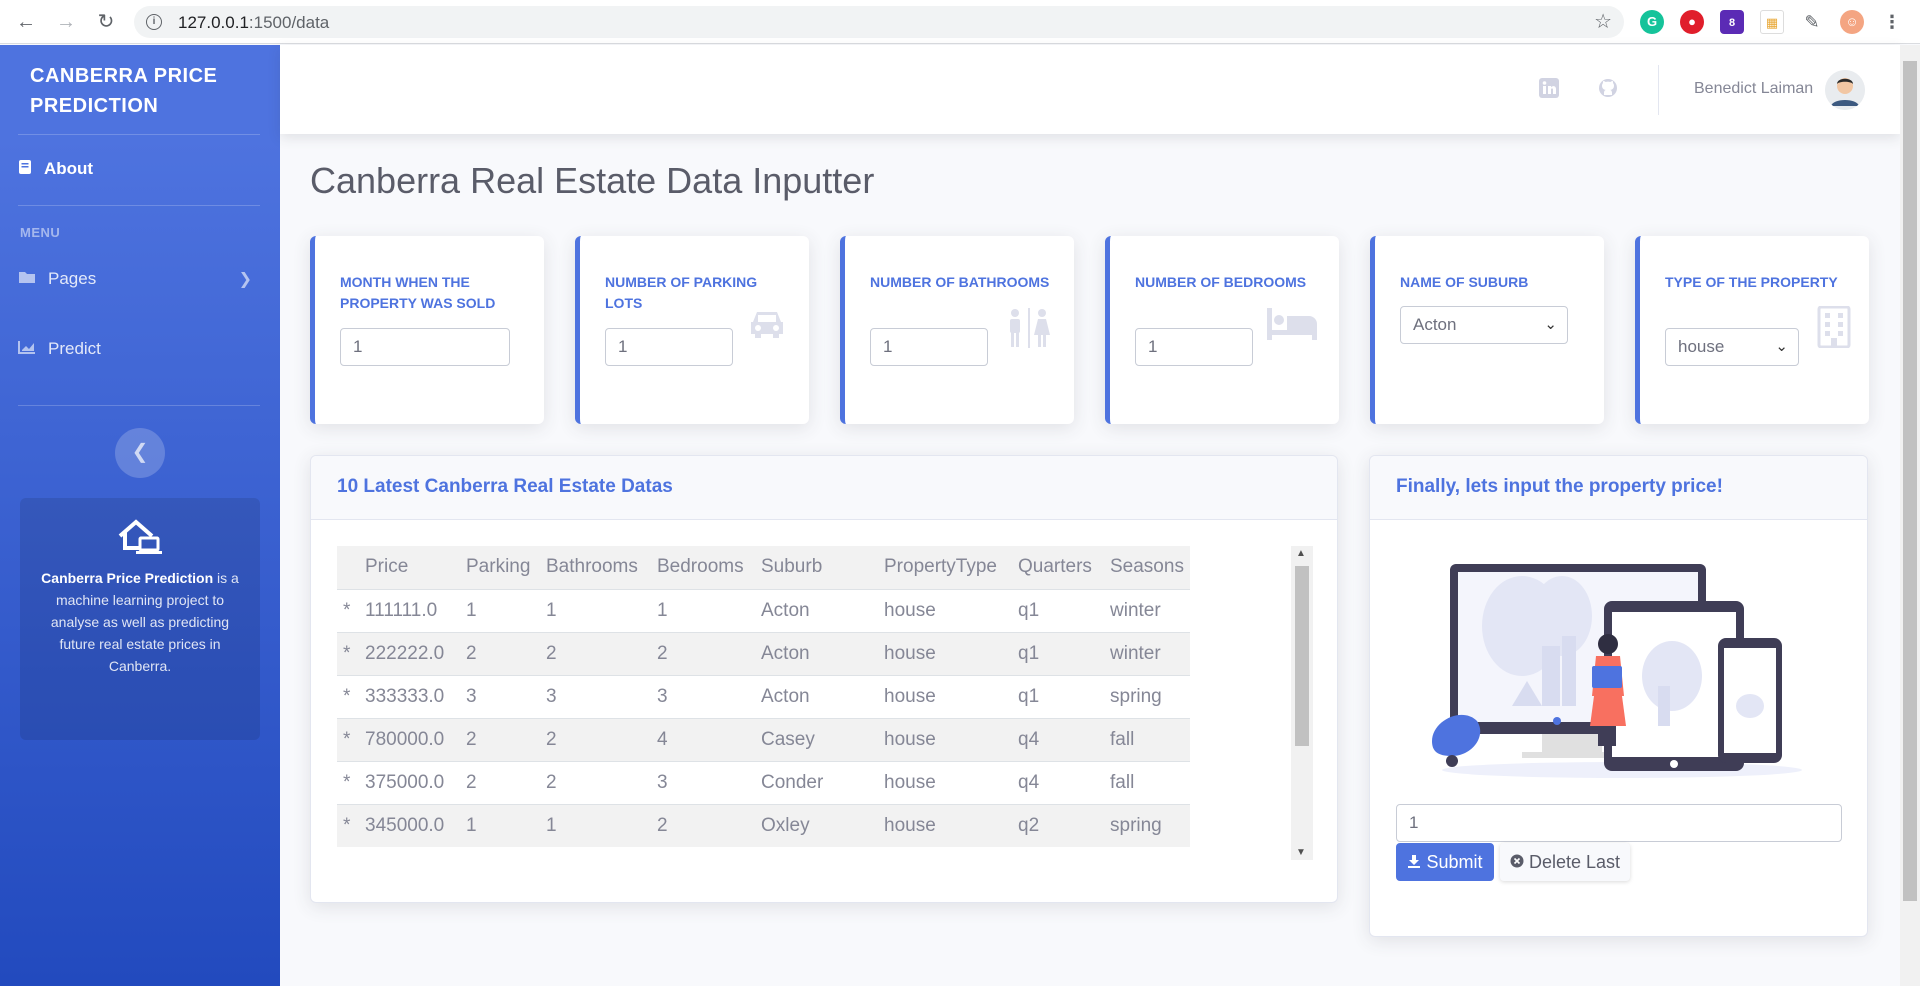 This screenshot has height=986, width=1920. Describe the element at coordinates (254, 22) in the screenshot. I see `url-text: 127.0.0.1:1500/data` at that location.